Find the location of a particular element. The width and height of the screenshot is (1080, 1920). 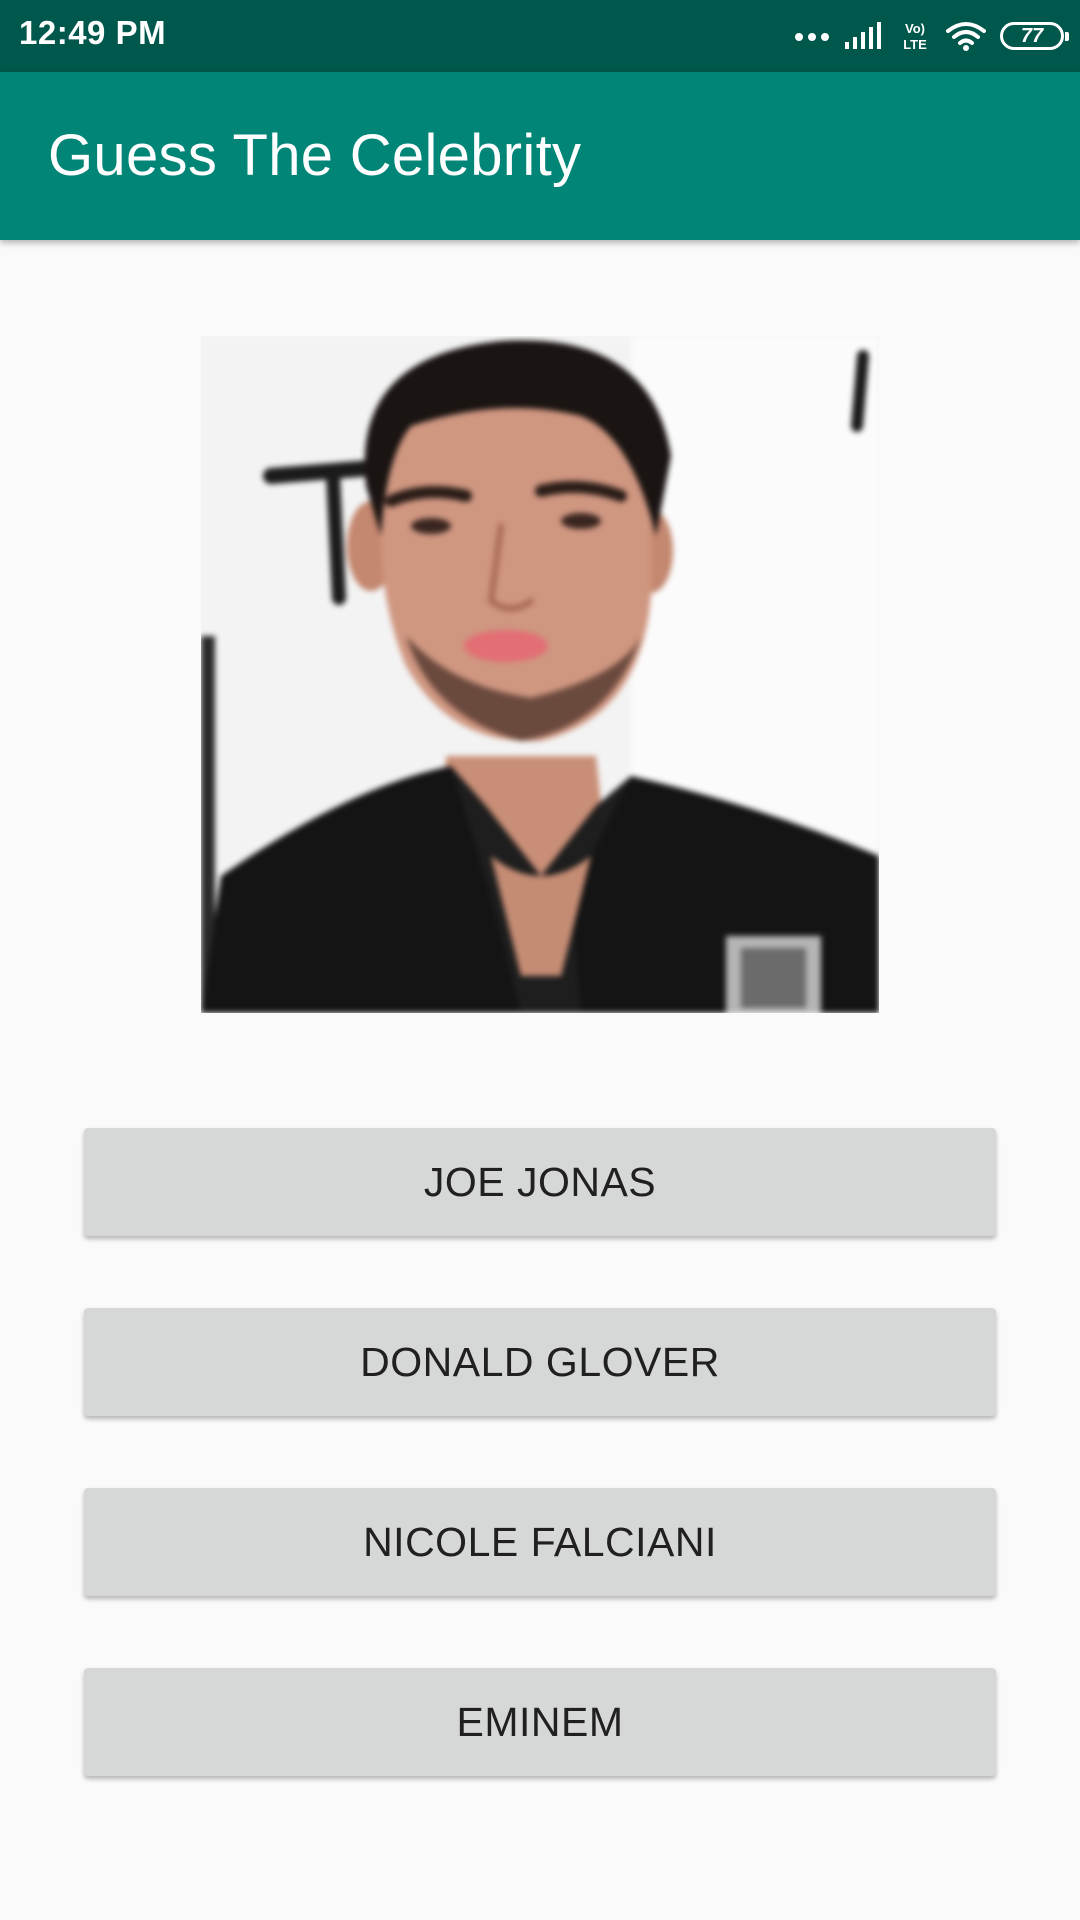

battery-level: 77 is located at coordinates (1032, 36).